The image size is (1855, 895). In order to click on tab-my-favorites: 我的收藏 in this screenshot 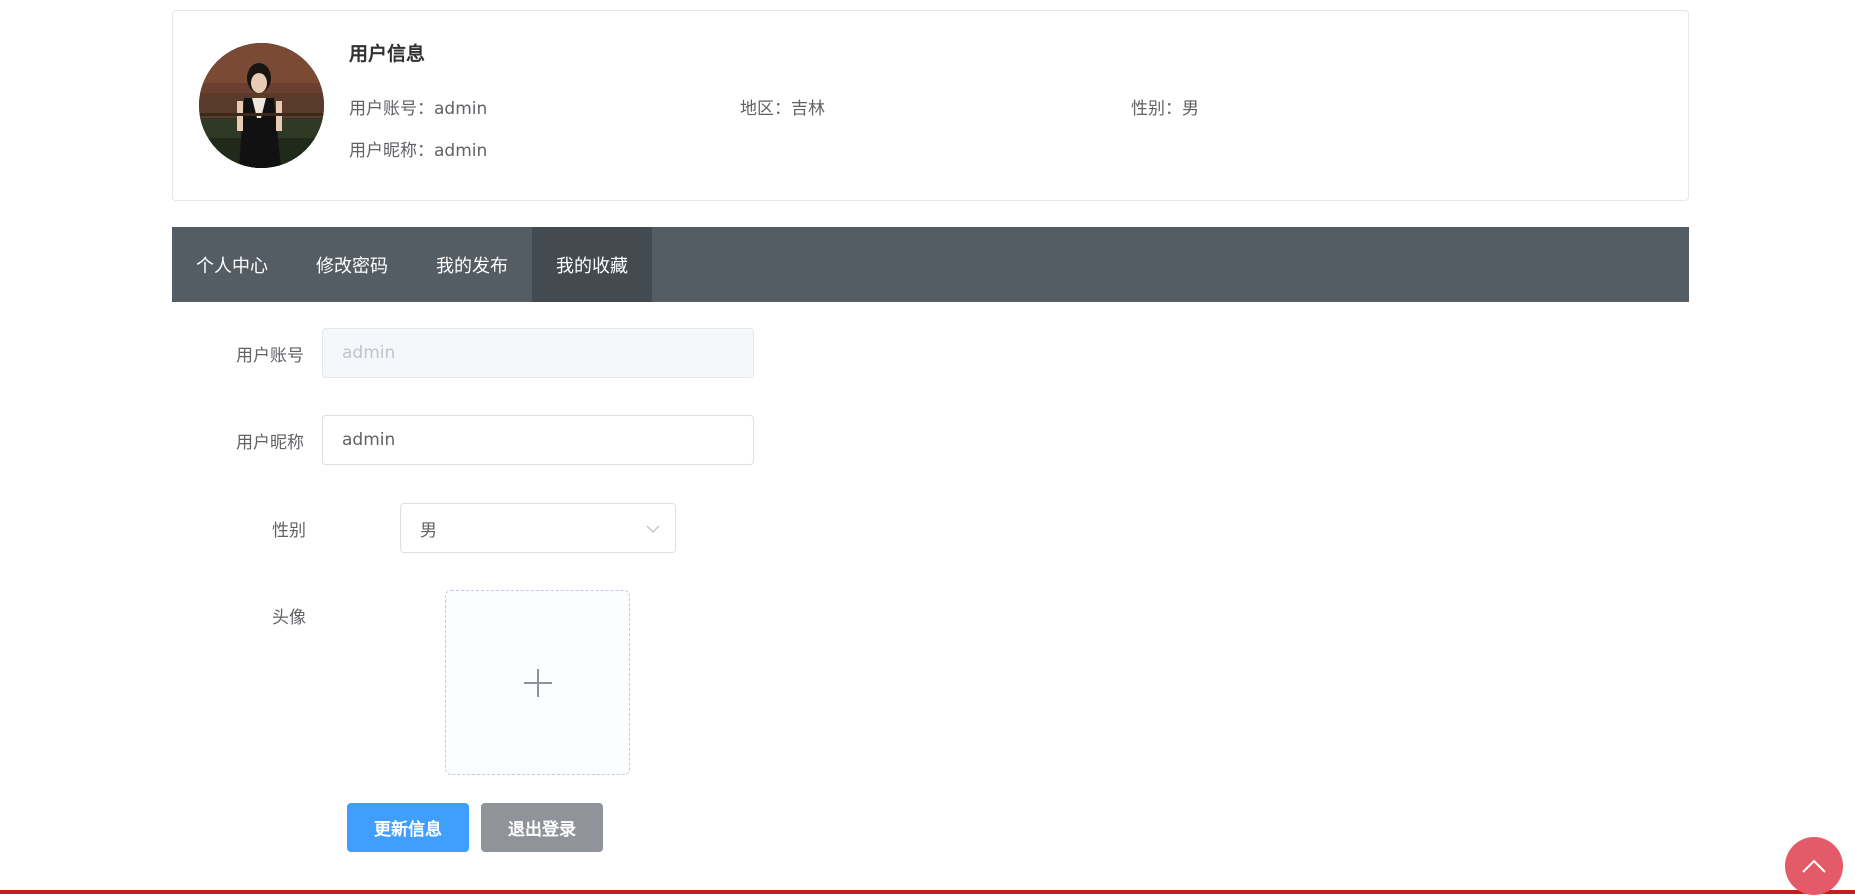, I will do `click(592, 264)`.